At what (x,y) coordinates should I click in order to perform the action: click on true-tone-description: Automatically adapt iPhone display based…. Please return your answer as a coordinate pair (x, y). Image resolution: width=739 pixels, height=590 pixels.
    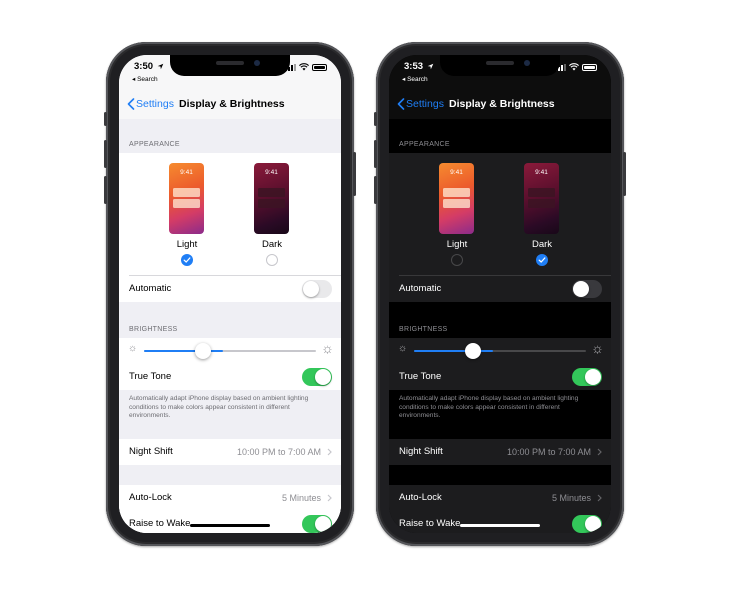
    Looking at the image, I should click on (489, 407).